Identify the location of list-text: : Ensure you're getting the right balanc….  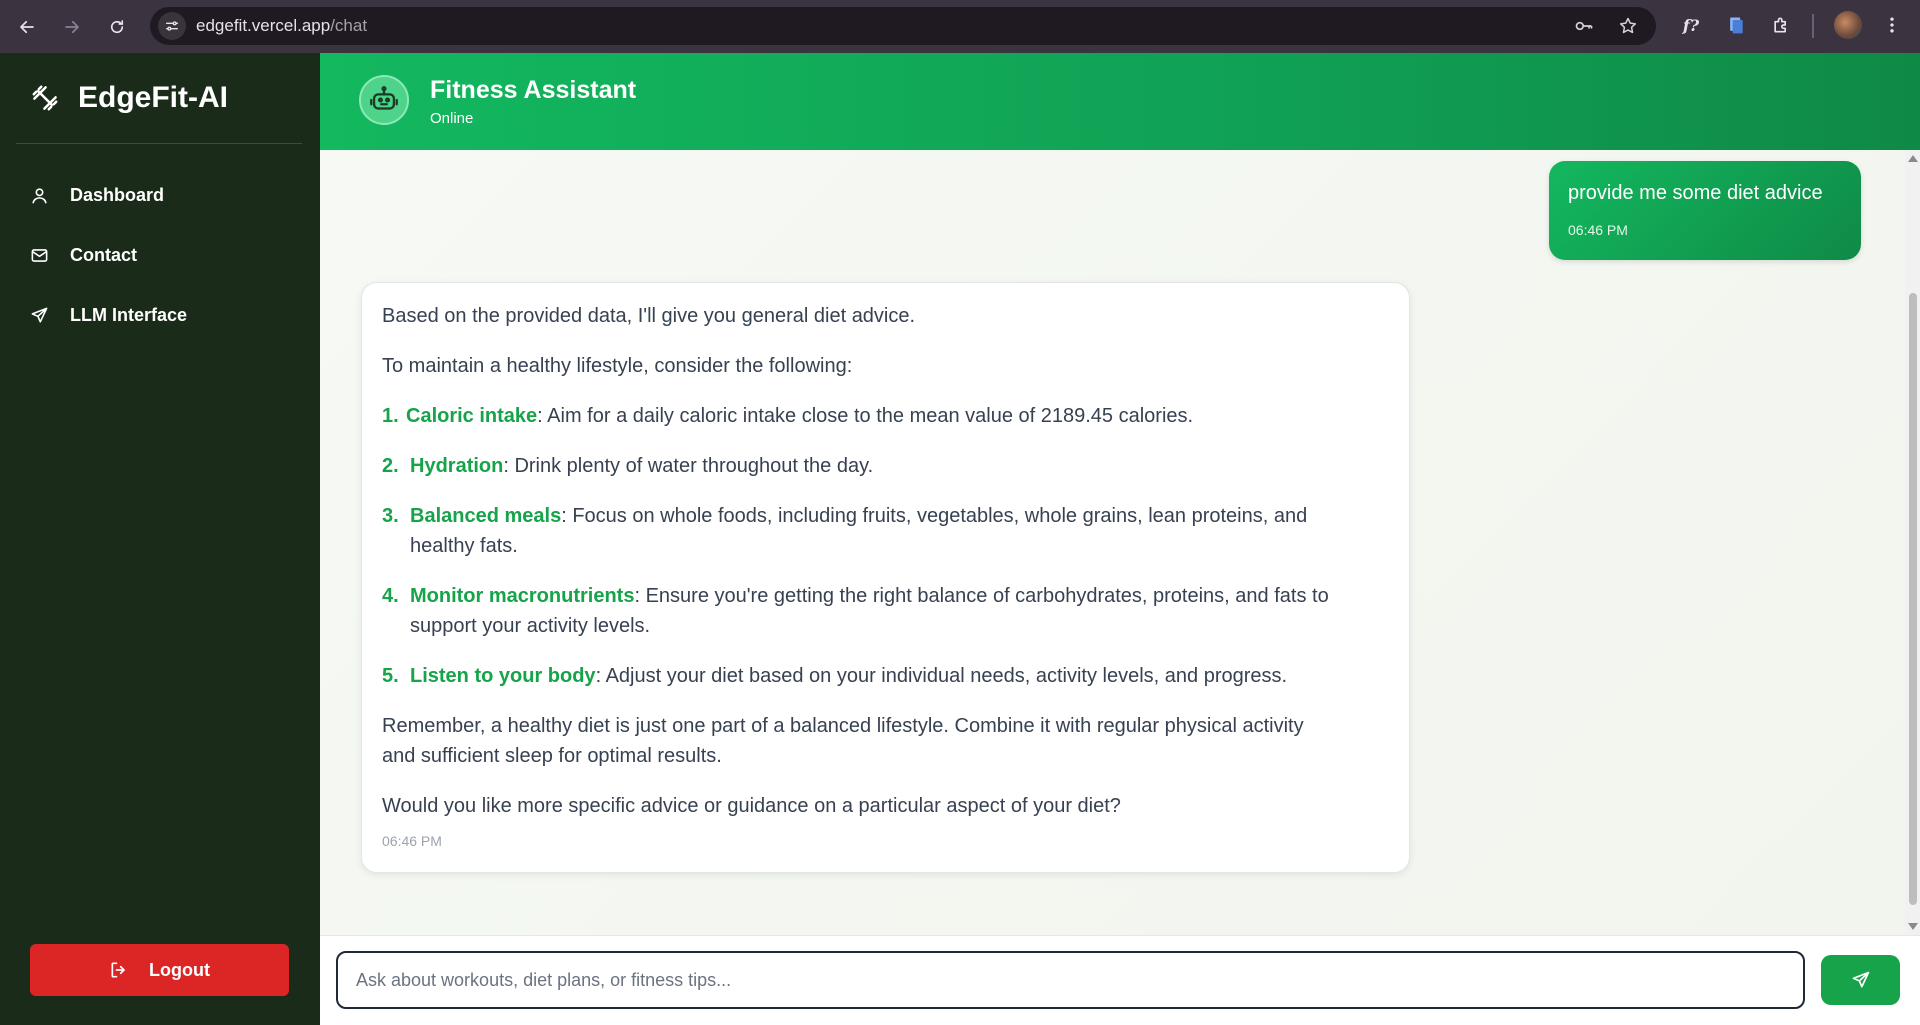
(981, 596).